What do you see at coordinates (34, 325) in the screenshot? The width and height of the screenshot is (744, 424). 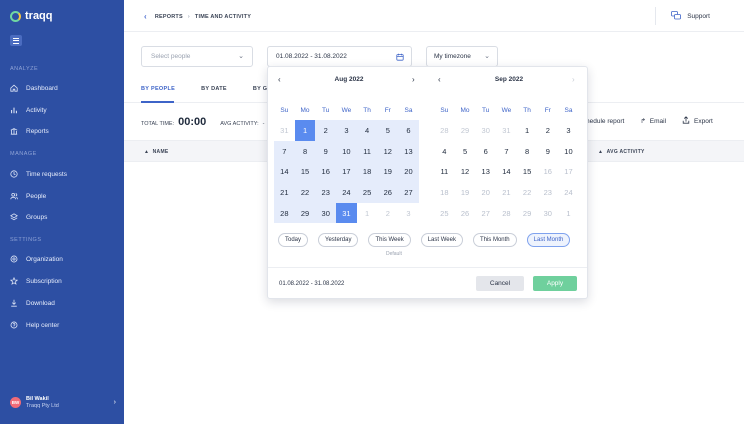 I see `sidebar-item-help-center: Help center` at bounding box center [34, 325].